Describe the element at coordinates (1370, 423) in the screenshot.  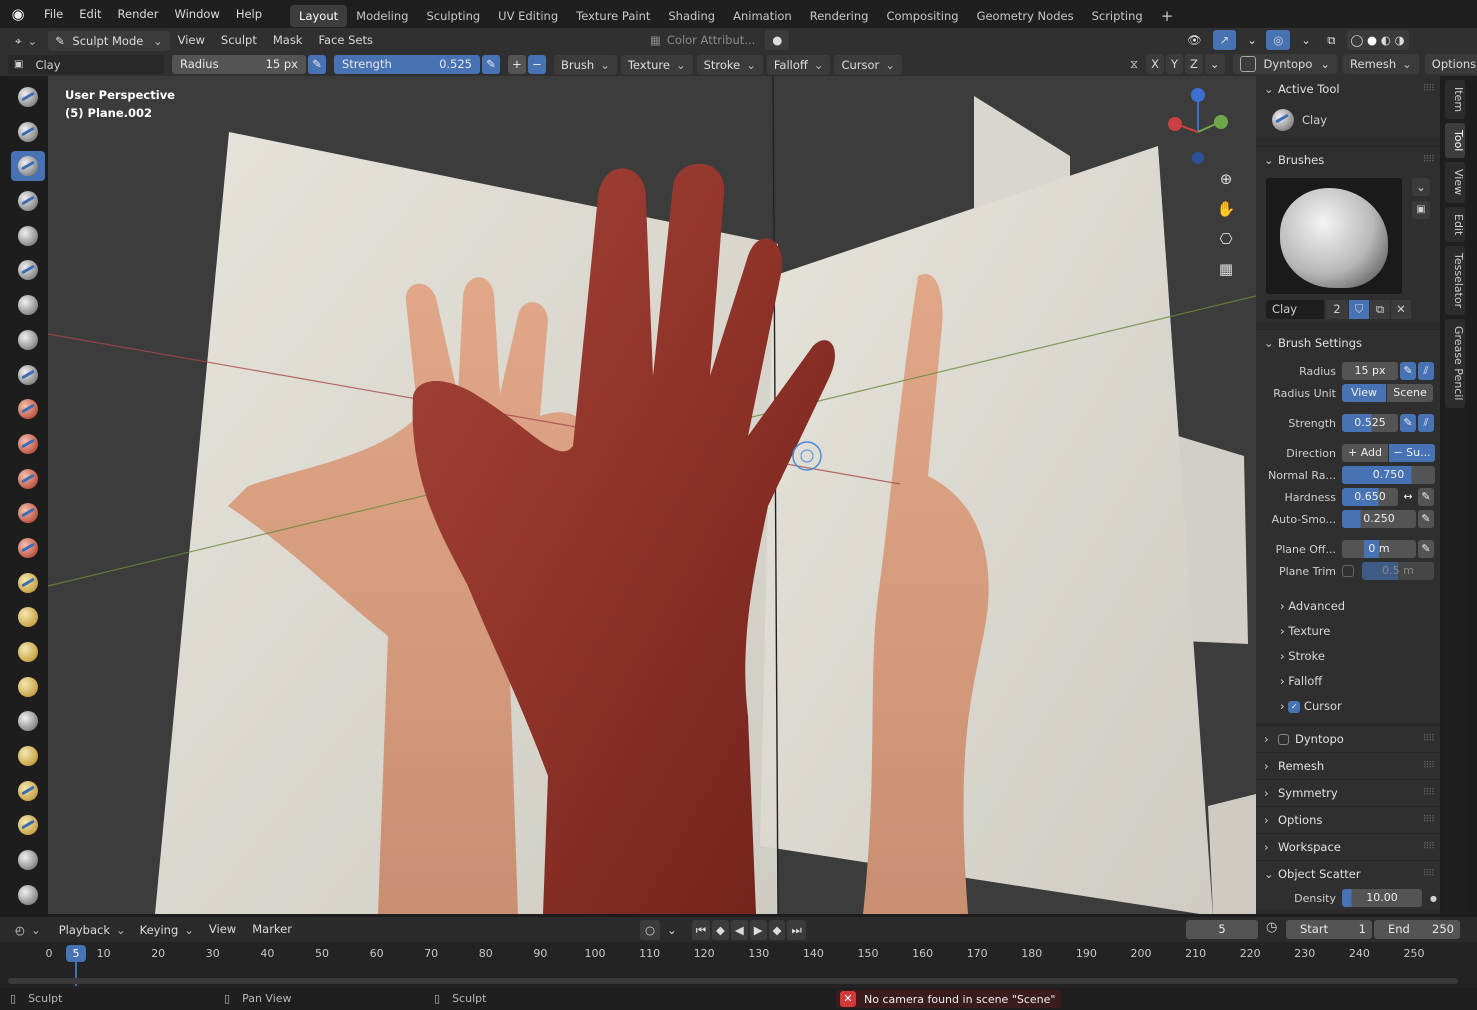
I see `strength-slider: 0.525` at that location.